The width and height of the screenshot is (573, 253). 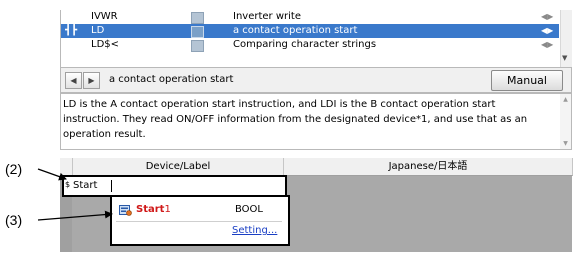 I want to click on callout-arrows, so click(x=75, y=194).